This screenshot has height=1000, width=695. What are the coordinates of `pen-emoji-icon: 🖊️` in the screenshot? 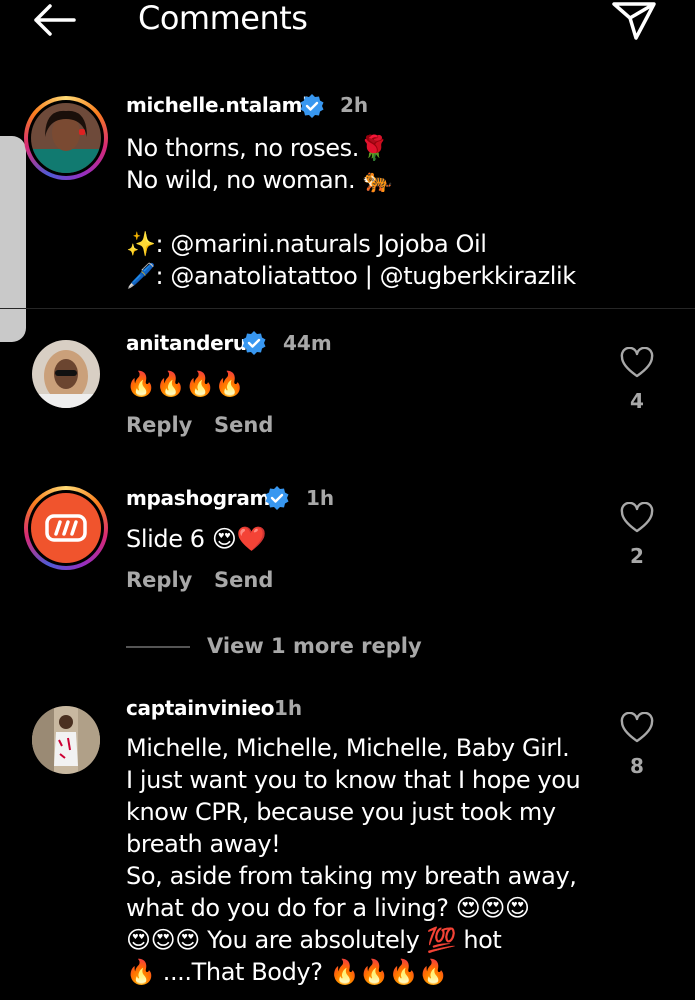 It's located at (141, 276).